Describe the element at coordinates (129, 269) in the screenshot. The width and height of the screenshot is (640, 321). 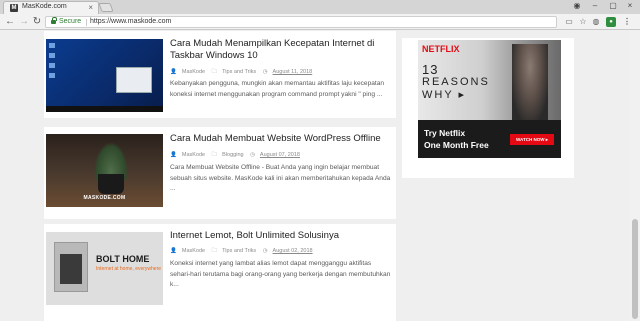
I see `thumbnail-subtitle: Internet at home, everywhere` at that location.